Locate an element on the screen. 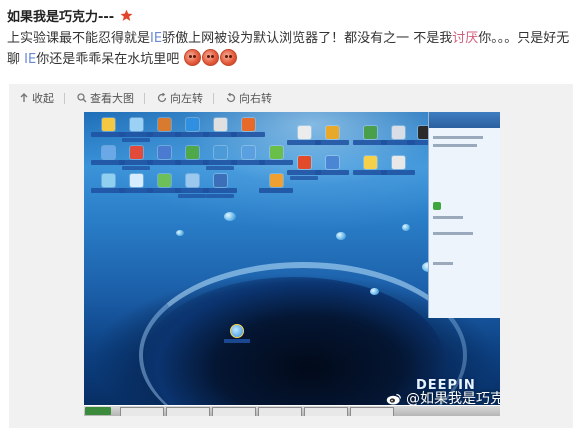 The image size is (580, 433). chat-panel-header is located at coordinates (464, 120).